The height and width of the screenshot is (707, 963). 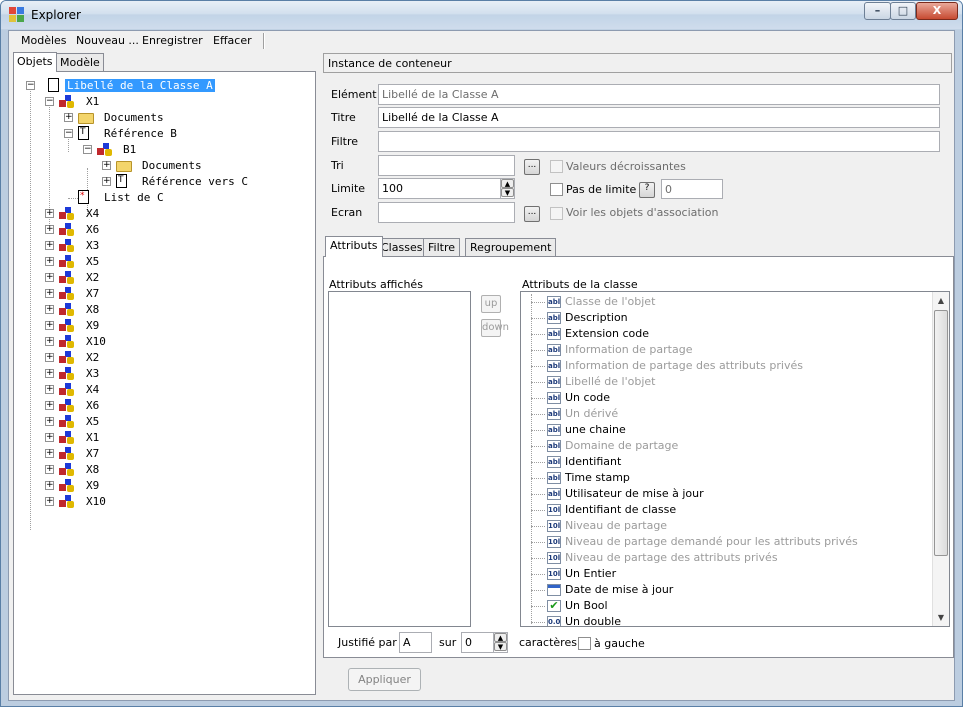 I want to click on tree-node-sibling: + X10, so click(x=164, y=342).